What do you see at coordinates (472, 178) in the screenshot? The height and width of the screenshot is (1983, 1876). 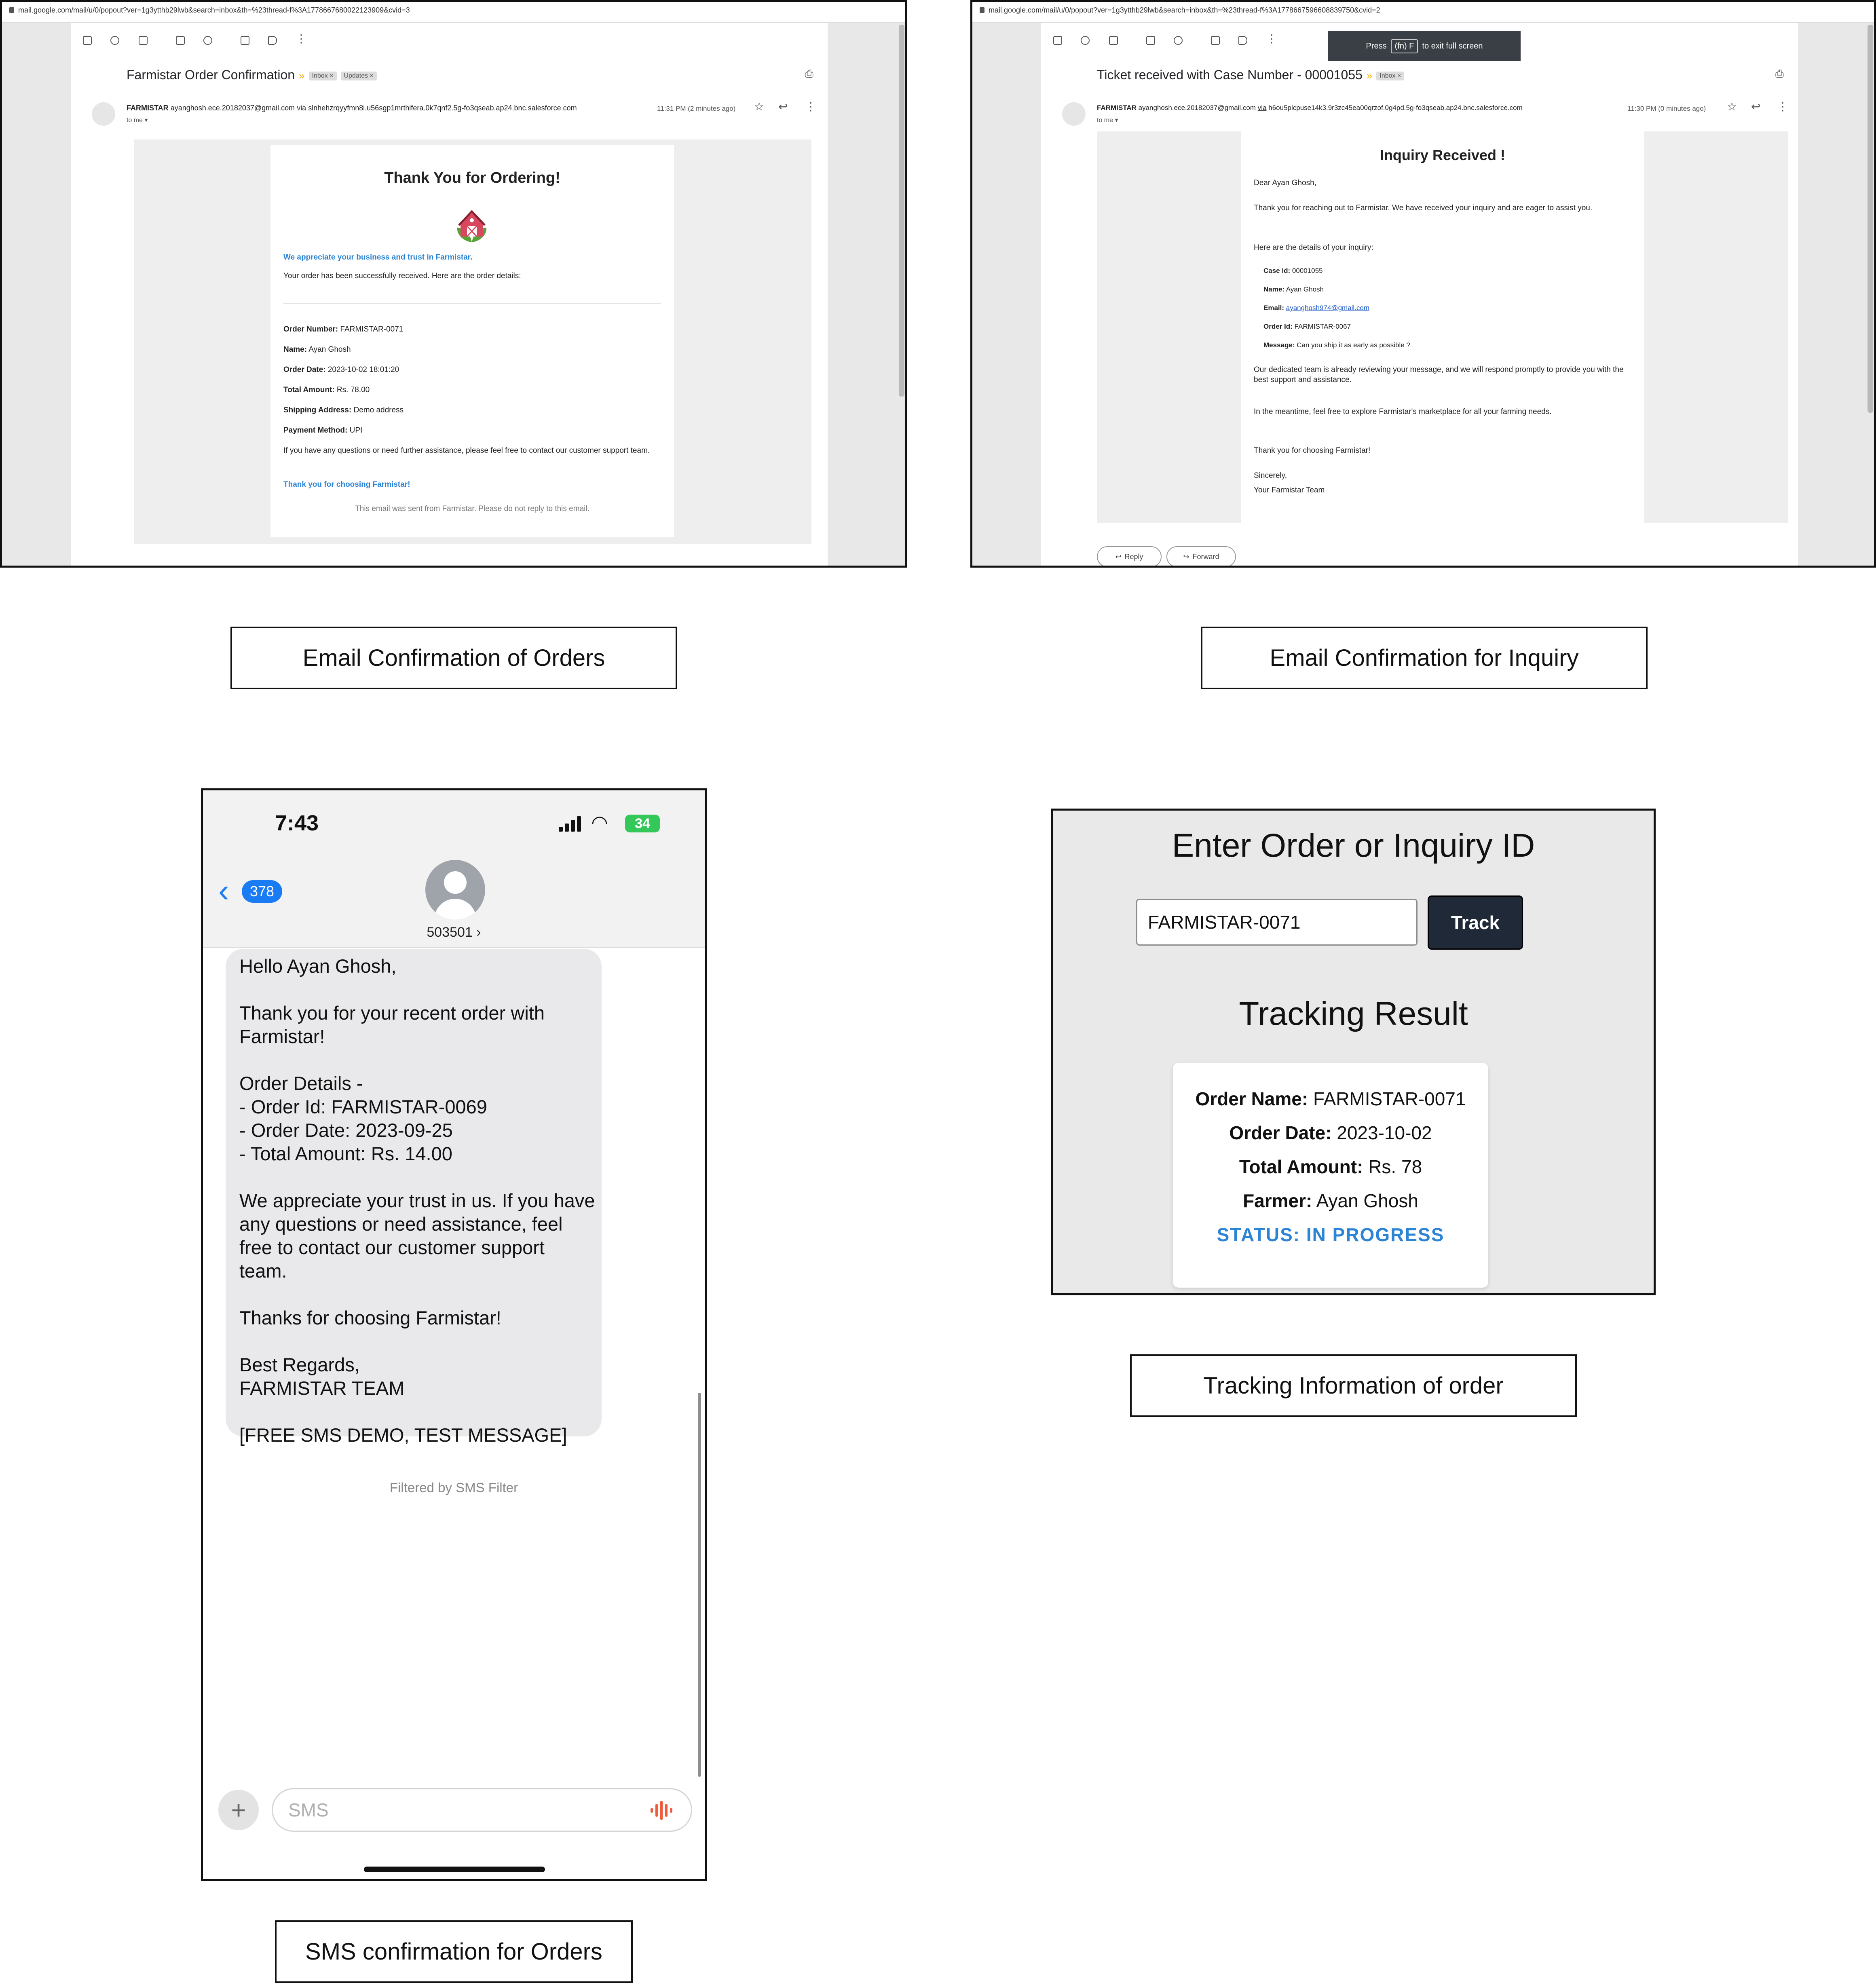 I see `order-card-title: Thank You for Ordering!` at bounding box center [472, 178].